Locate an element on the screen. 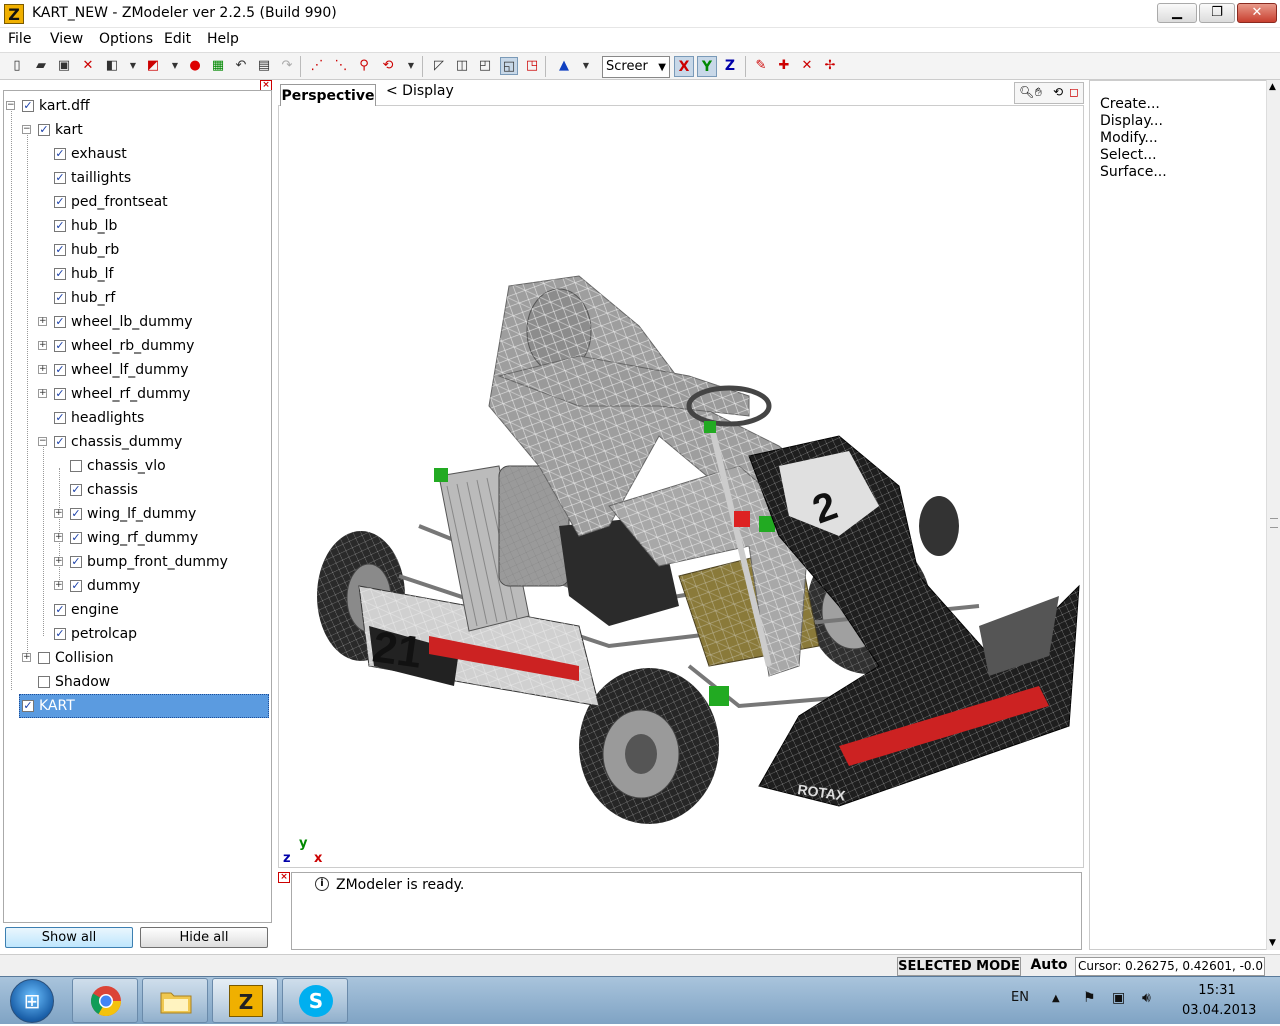 The height and width of the screenshot is (1026, 1280). hide-all-button: Hide all is located at coordinates (204, 937).